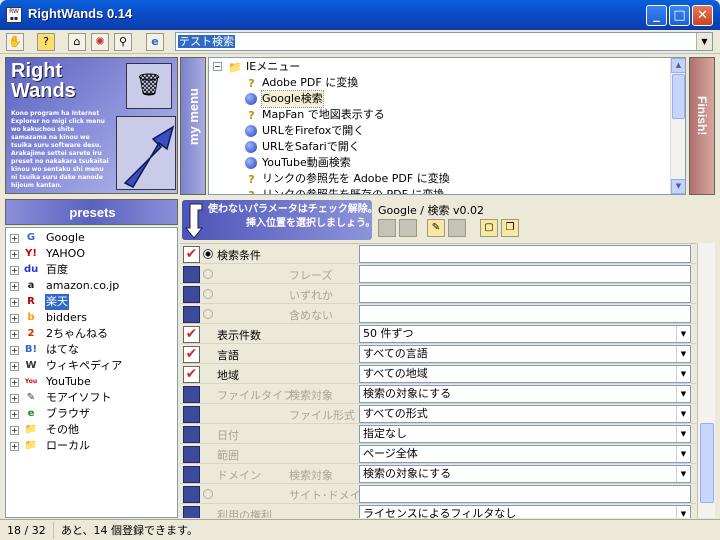 This screenshot has width=720, height=540. I want to click on param-row: 含めない, so click(438, 314).